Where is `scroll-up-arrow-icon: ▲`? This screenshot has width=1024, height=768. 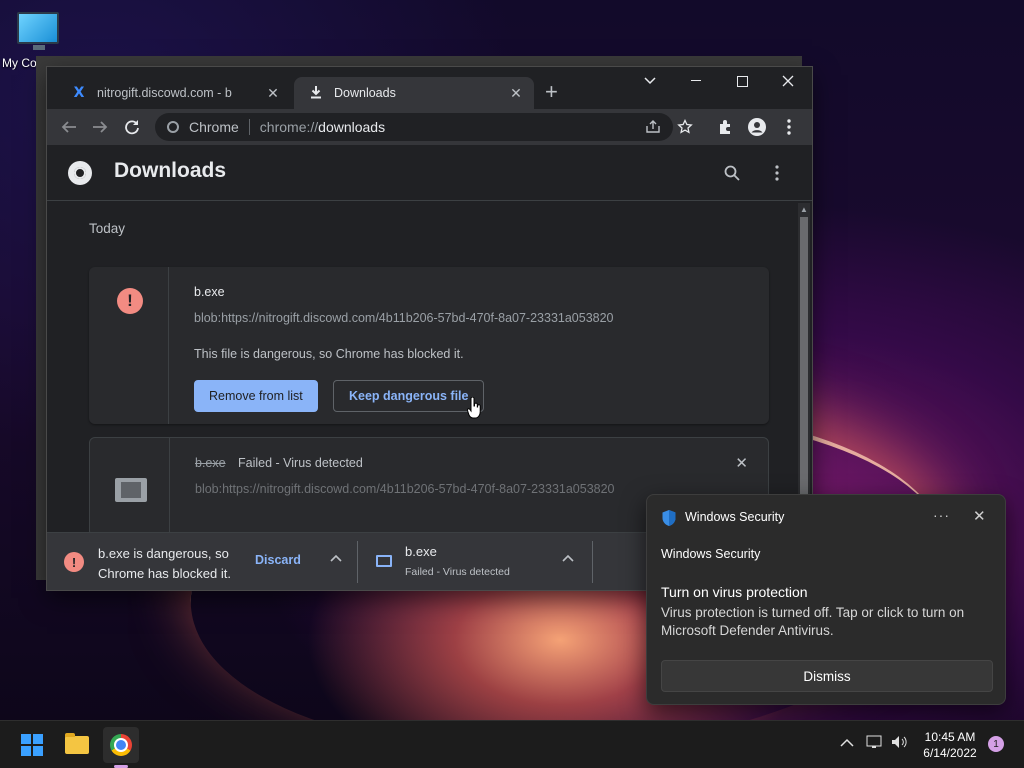
scroll-up-arrow-icon: ▲ is located at coordinates (804, 209).